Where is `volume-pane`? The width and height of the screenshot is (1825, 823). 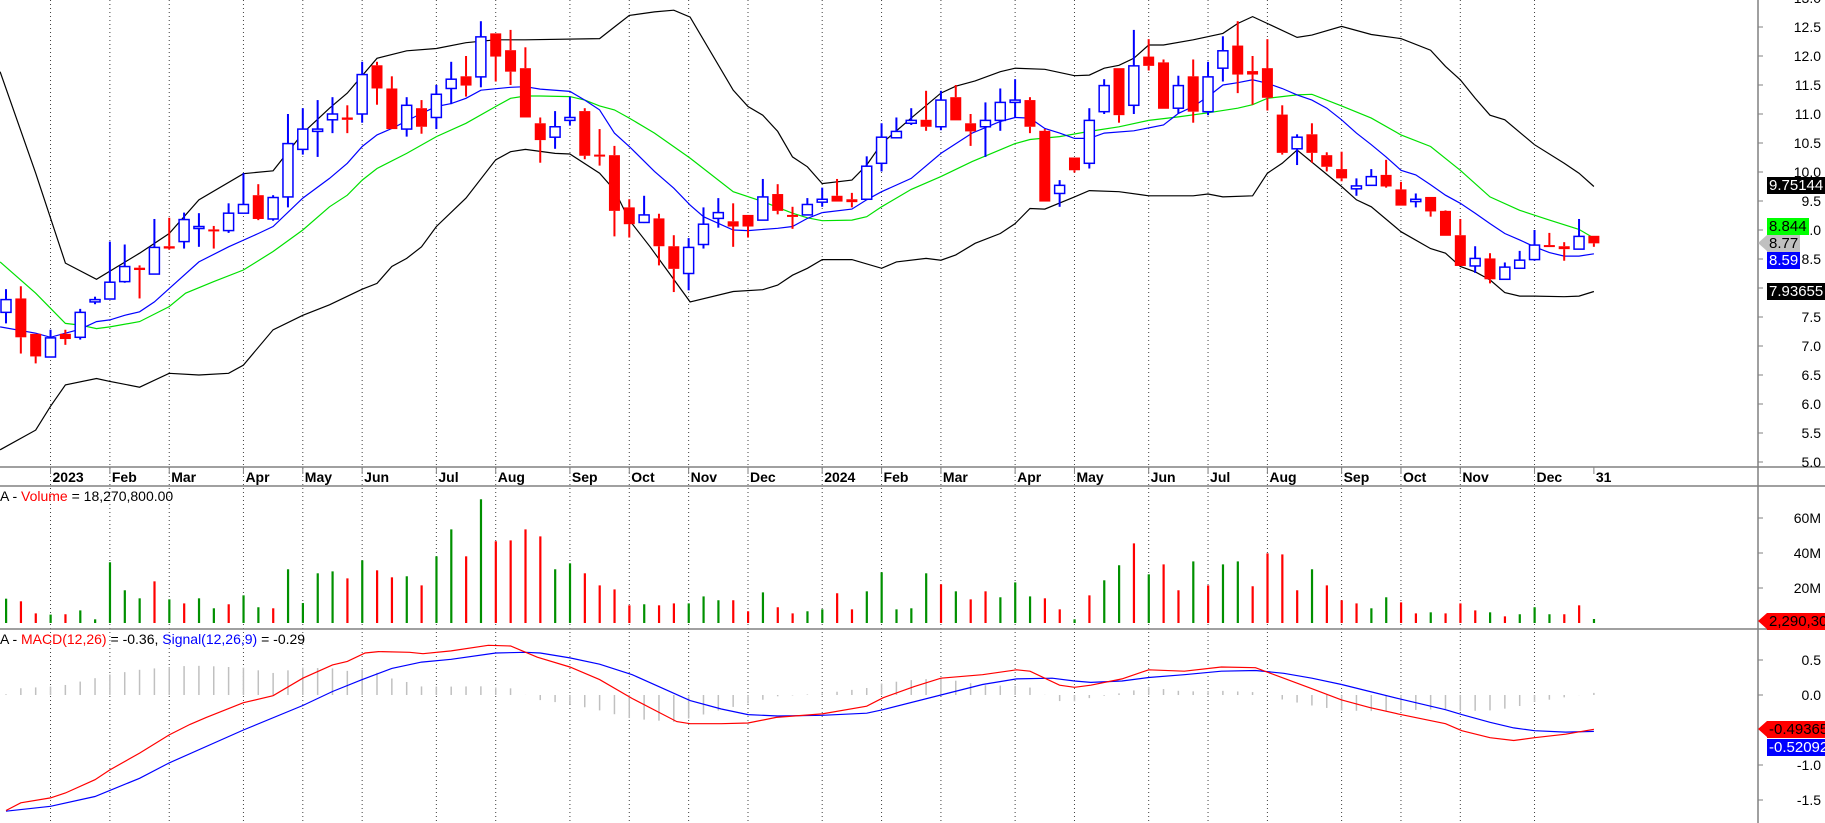
volume-pane is located at coordinates (800, 561).